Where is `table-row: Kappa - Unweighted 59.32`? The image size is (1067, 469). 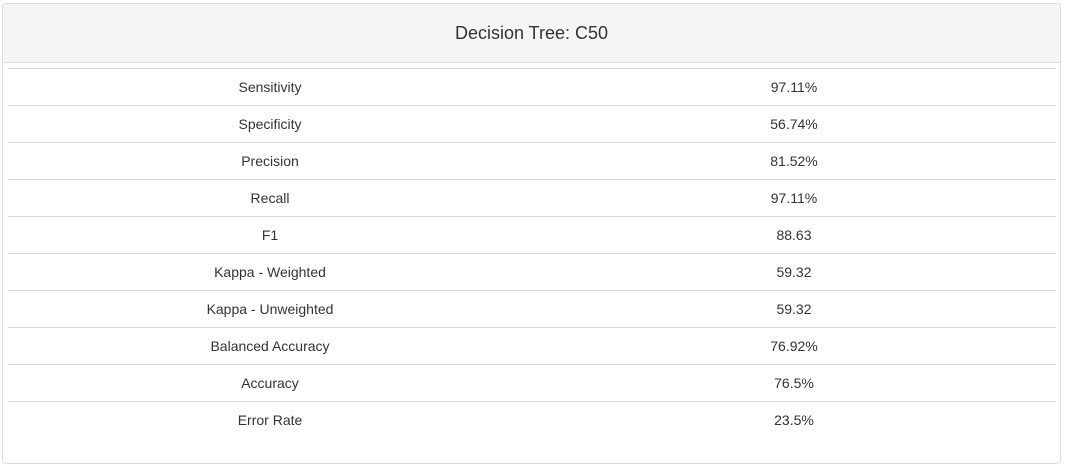
table-row: Kappa - Unweighted 59.32 is located at coordinates (532, 309).